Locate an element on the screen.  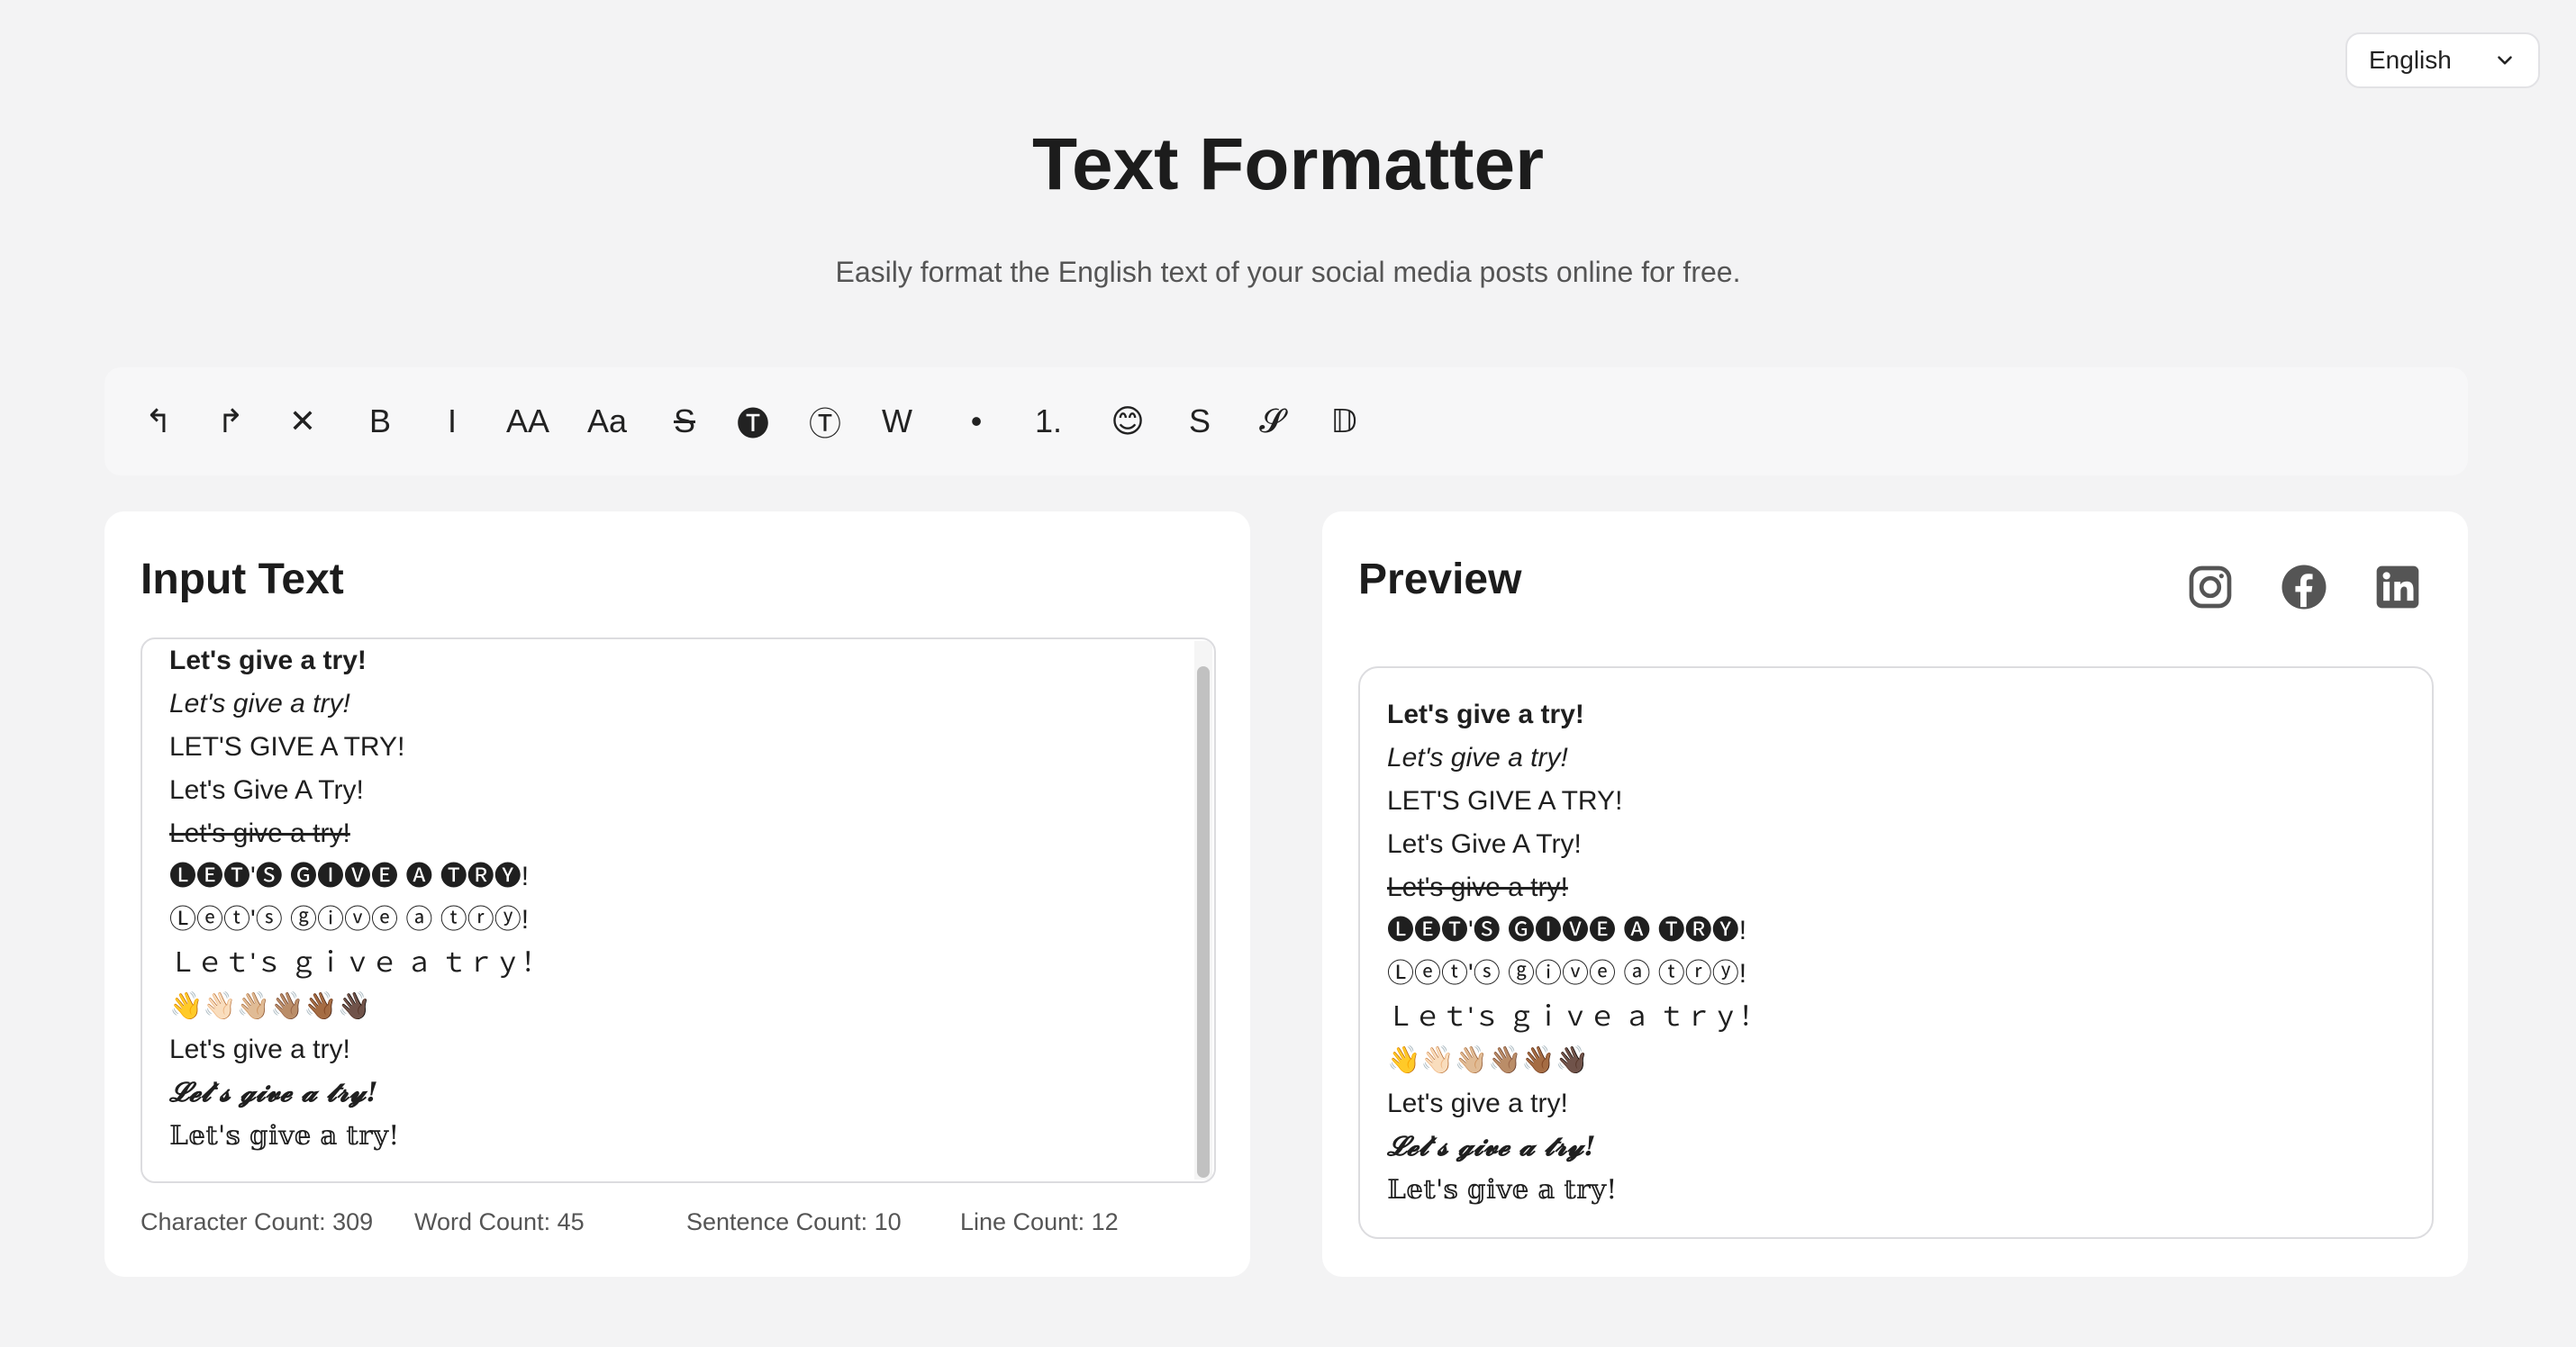
strikethrough-button: S is located at coordinates (684, 421).